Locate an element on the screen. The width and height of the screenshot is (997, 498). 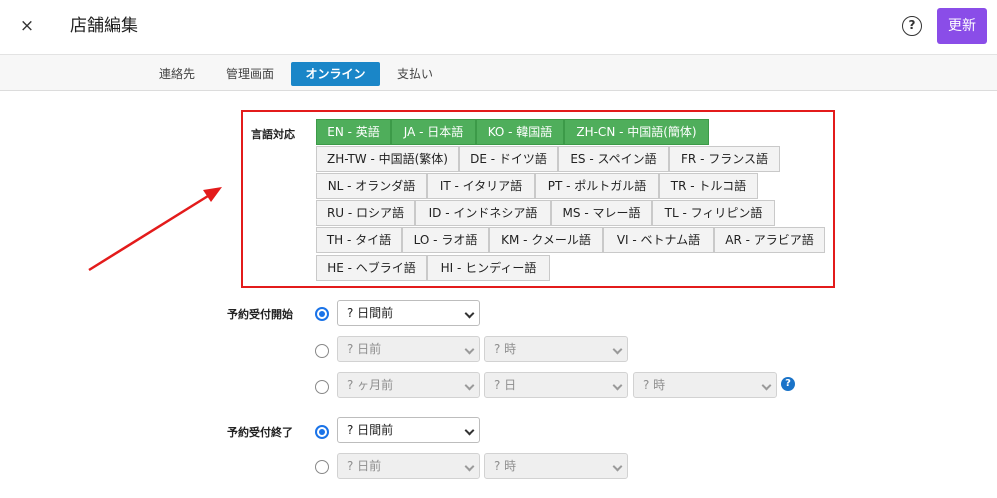
tab-contact: 連絡先 is located at coordinates (177, 74).